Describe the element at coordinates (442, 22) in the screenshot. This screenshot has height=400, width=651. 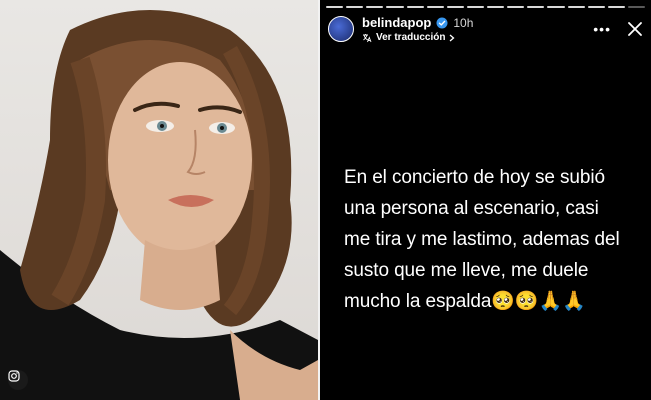
I see `verified-badge-icon` at that location.